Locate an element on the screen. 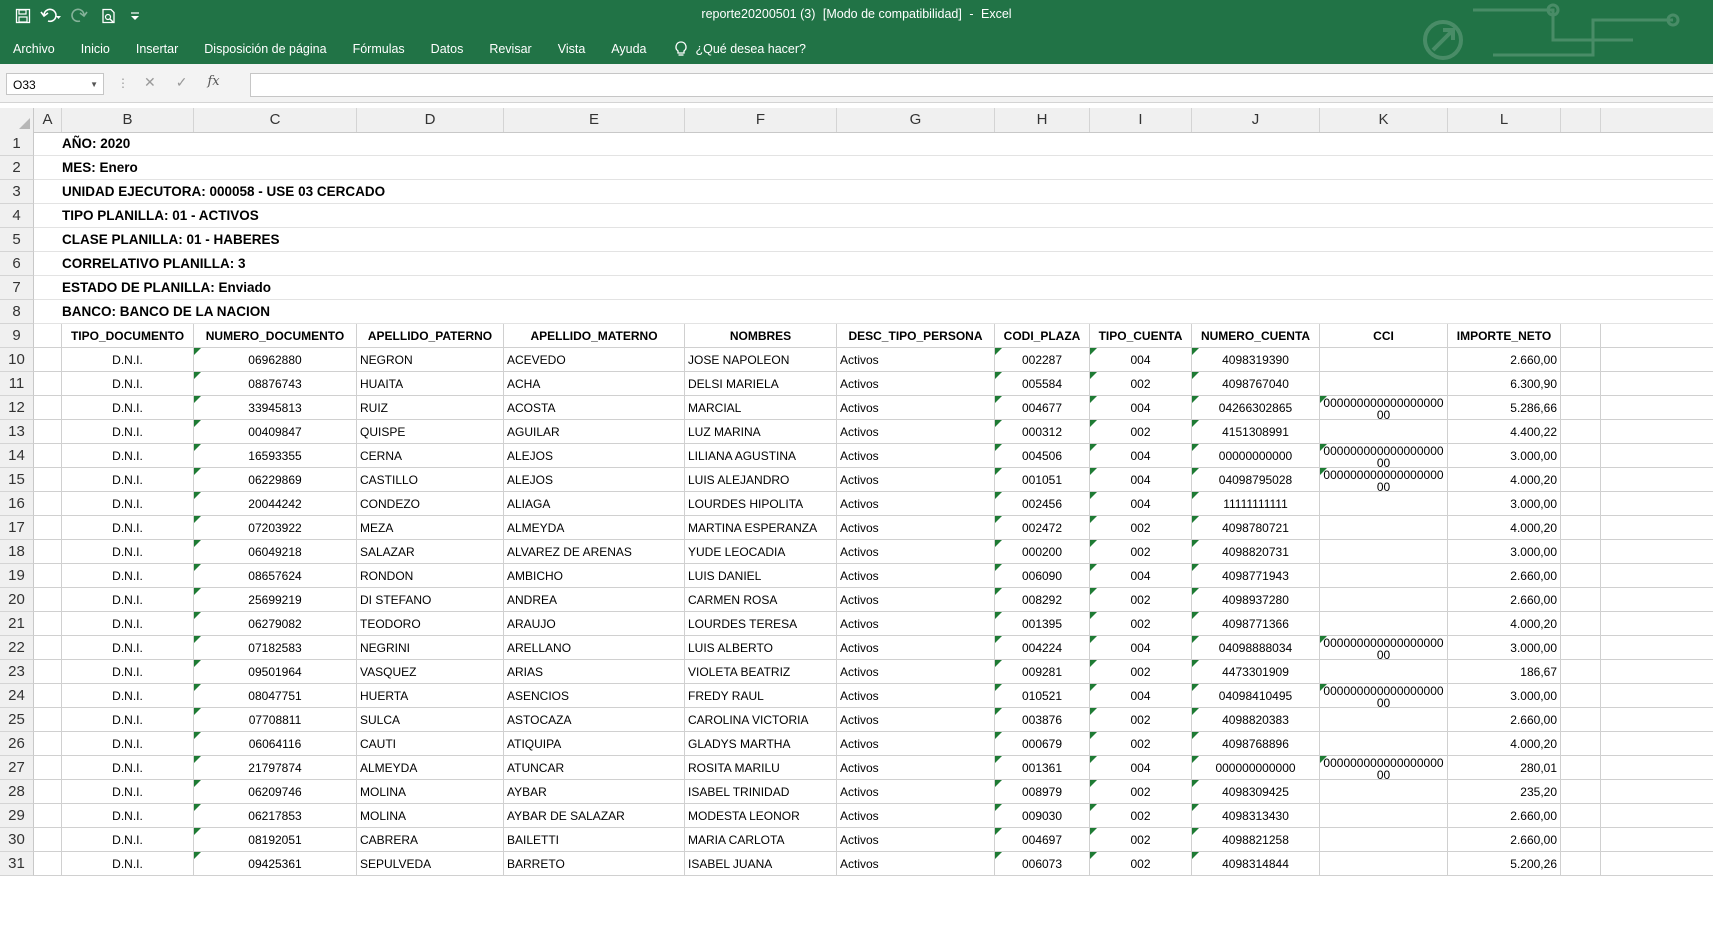  cell: 009281 is located at coordinates (1042, 671).